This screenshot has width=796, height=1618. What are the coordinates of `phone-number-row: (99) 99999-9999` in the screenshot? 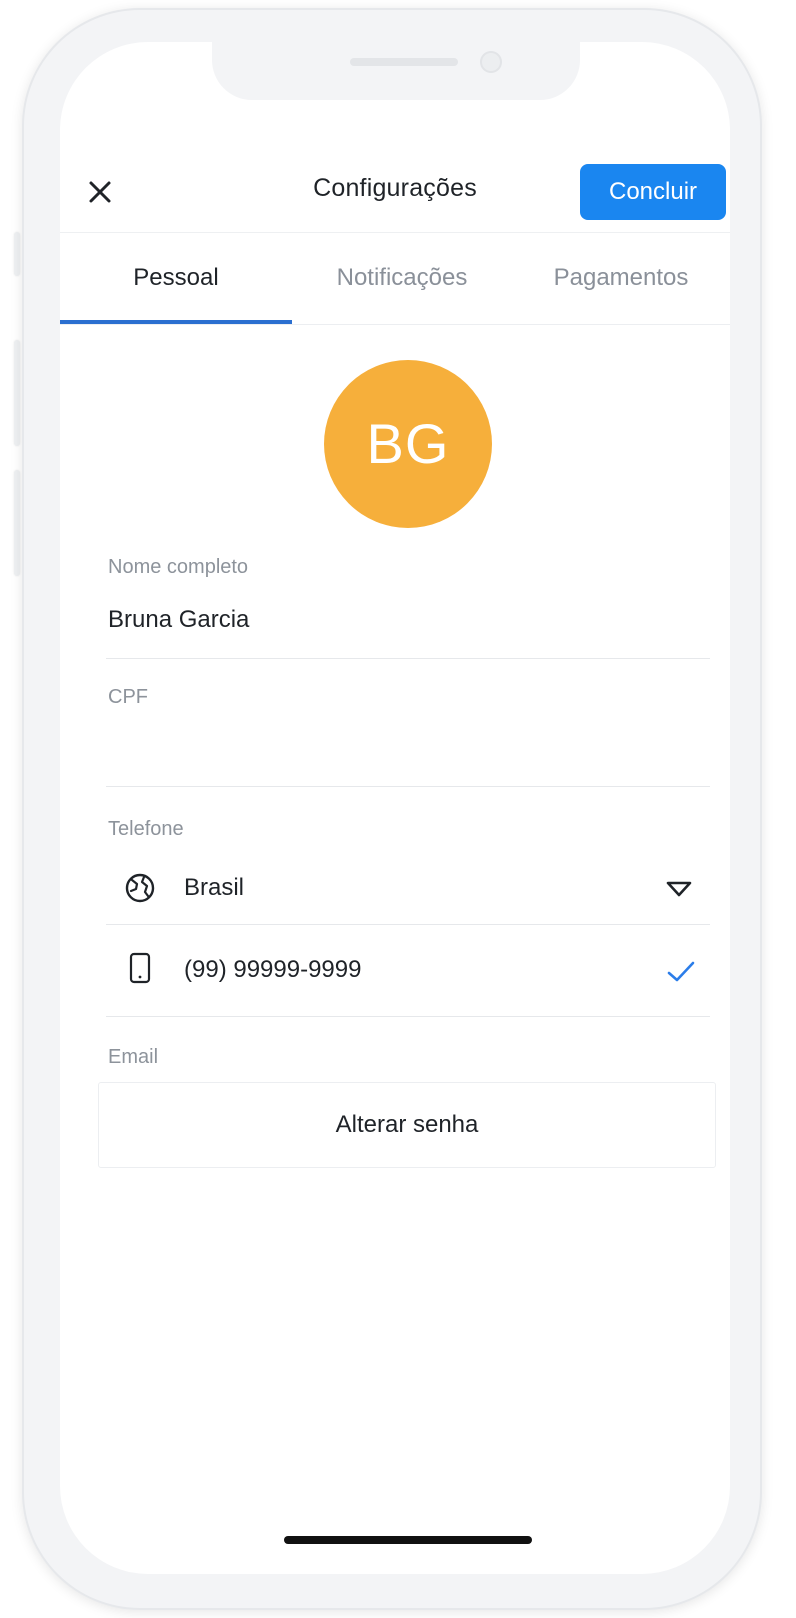 It's located at (408, 971).